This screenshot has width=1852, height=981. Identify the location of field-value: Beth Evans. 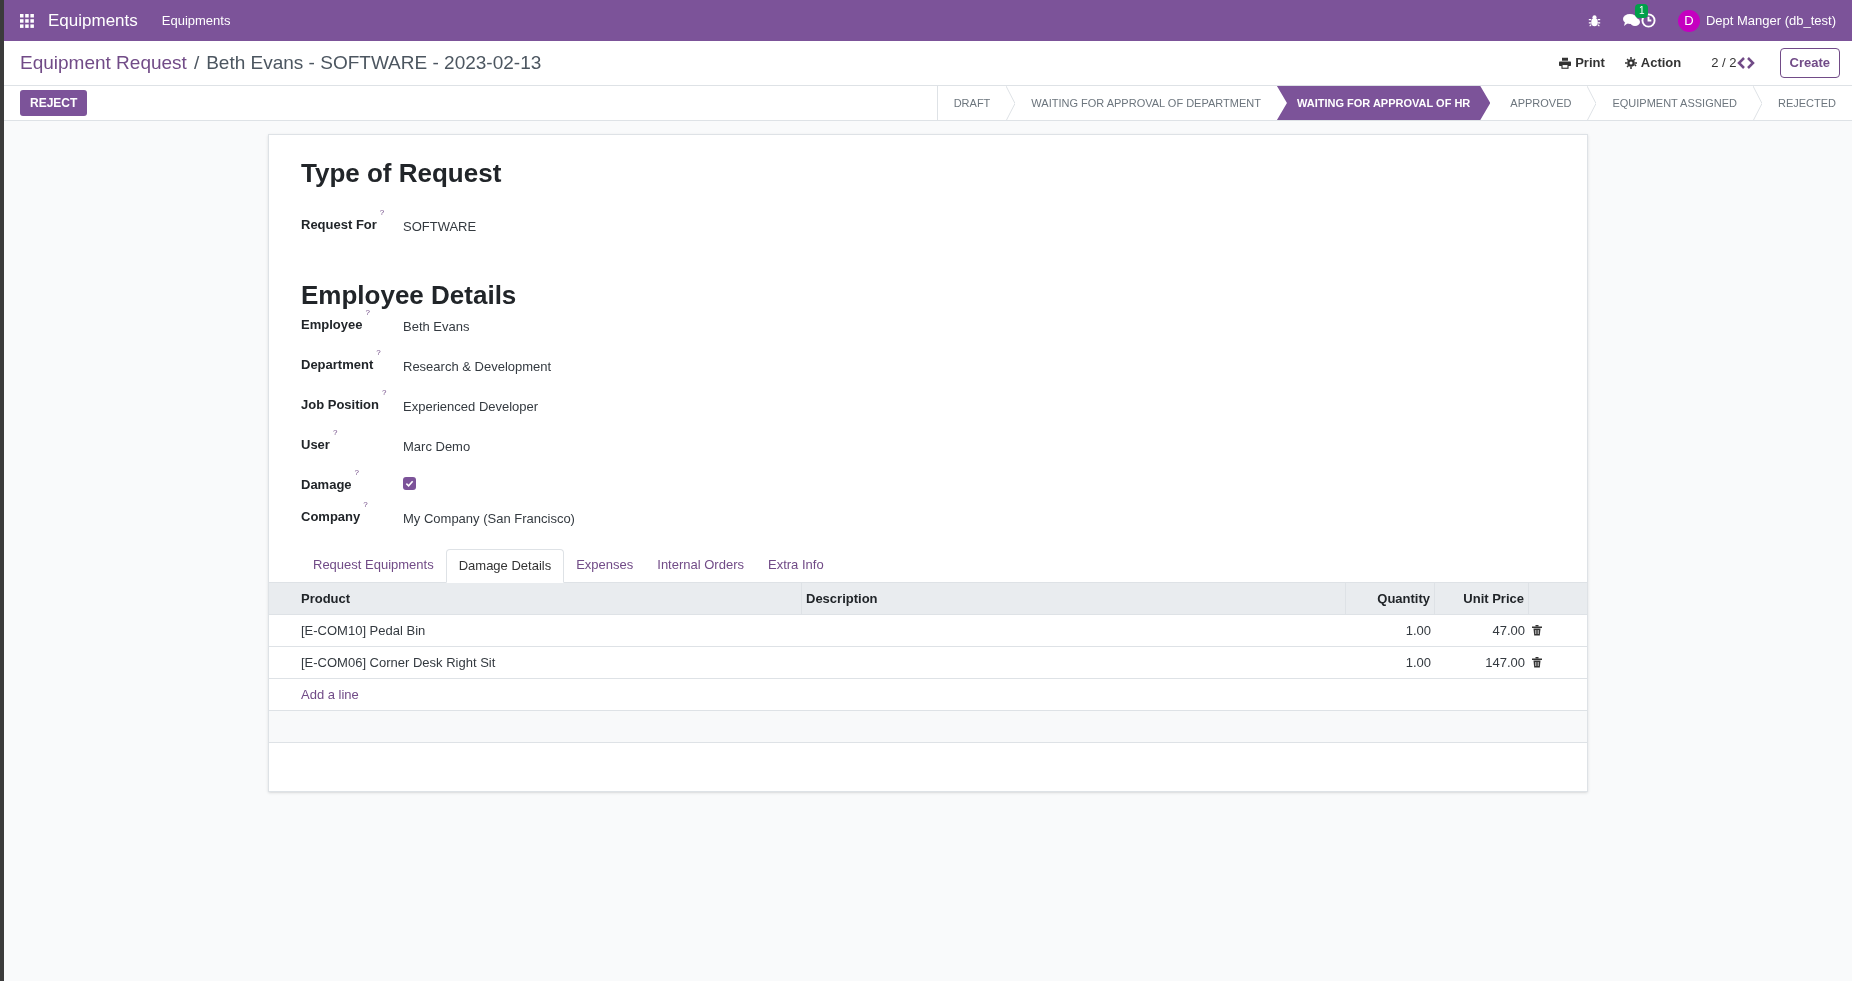
(436, 327).